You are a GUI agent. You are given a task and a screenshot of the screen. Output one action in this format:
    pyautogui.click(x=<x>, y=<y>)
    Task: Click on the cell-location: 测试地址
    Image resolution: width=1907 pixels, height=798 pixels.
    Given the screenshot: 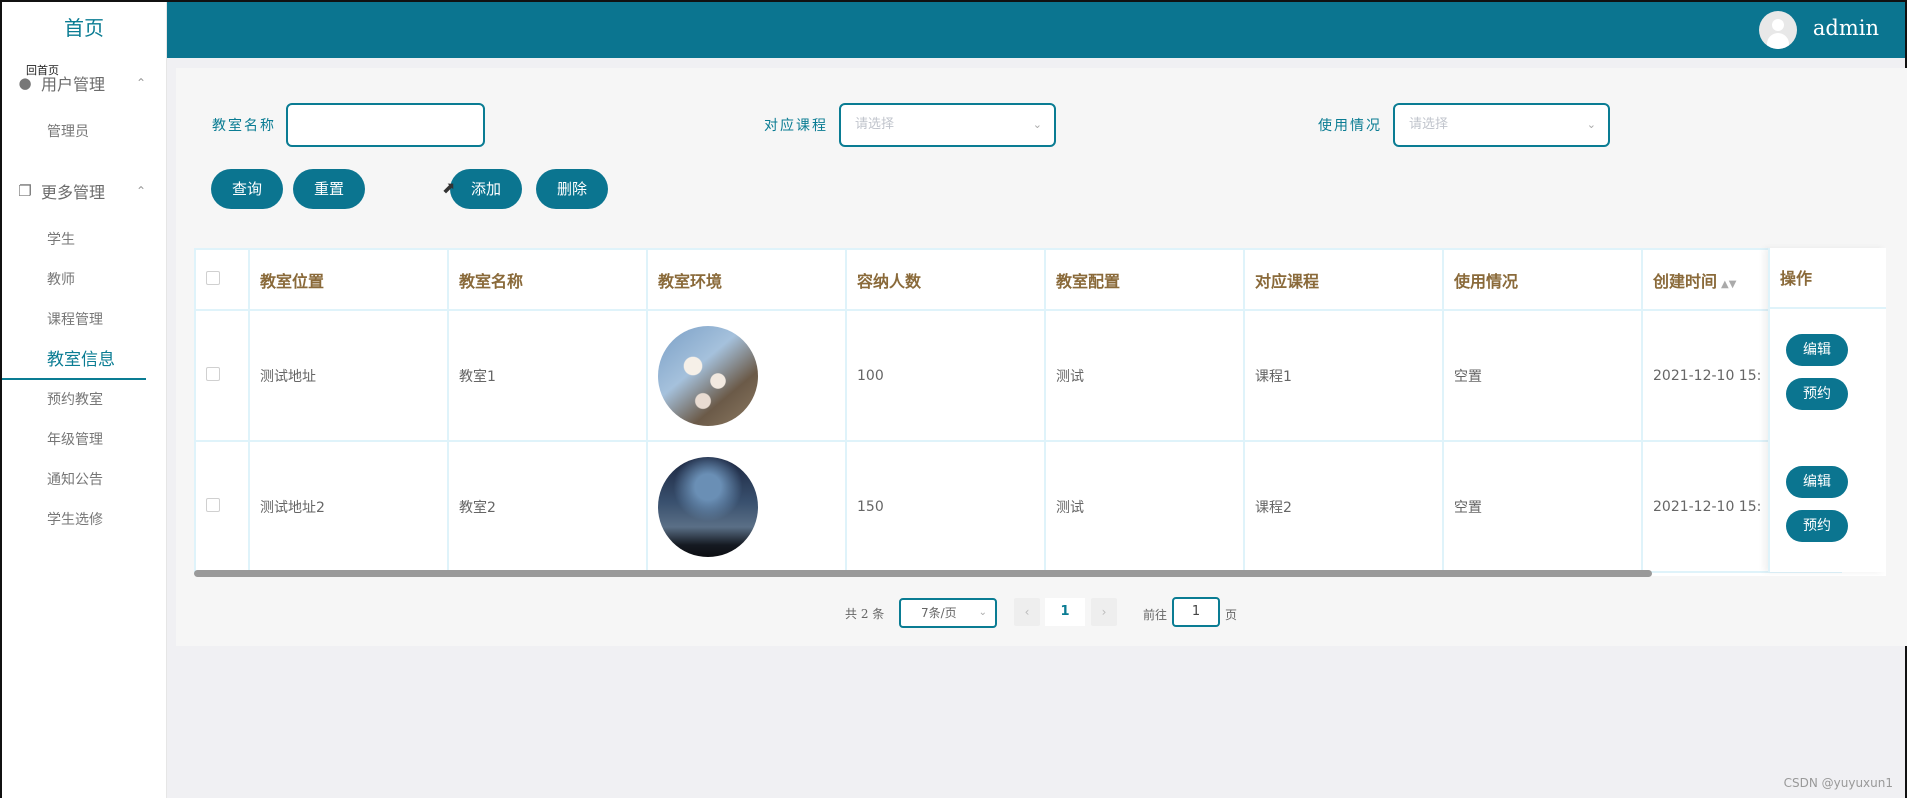 What is the action you would take?
    pyautogui.click(x=348, y=375)
    